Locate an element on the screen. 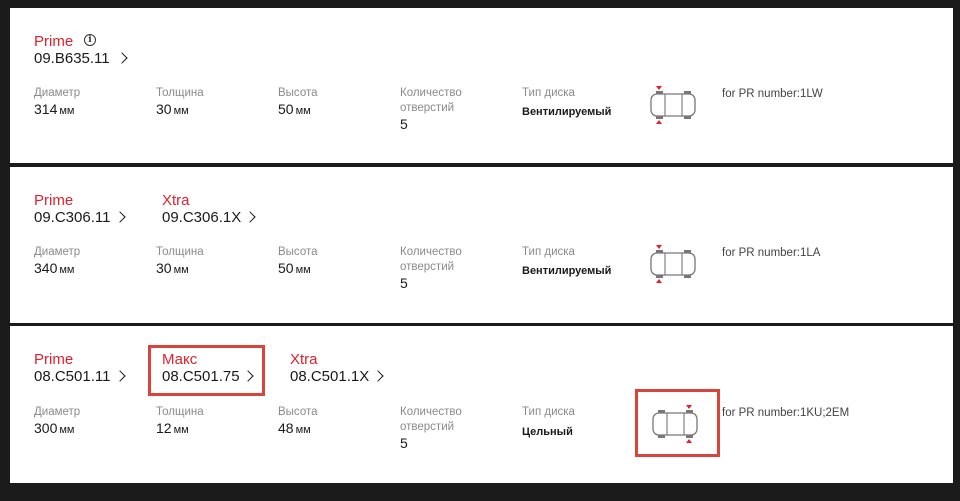  pr-number: for PR number:1LA is located at coordinates (771, 253).